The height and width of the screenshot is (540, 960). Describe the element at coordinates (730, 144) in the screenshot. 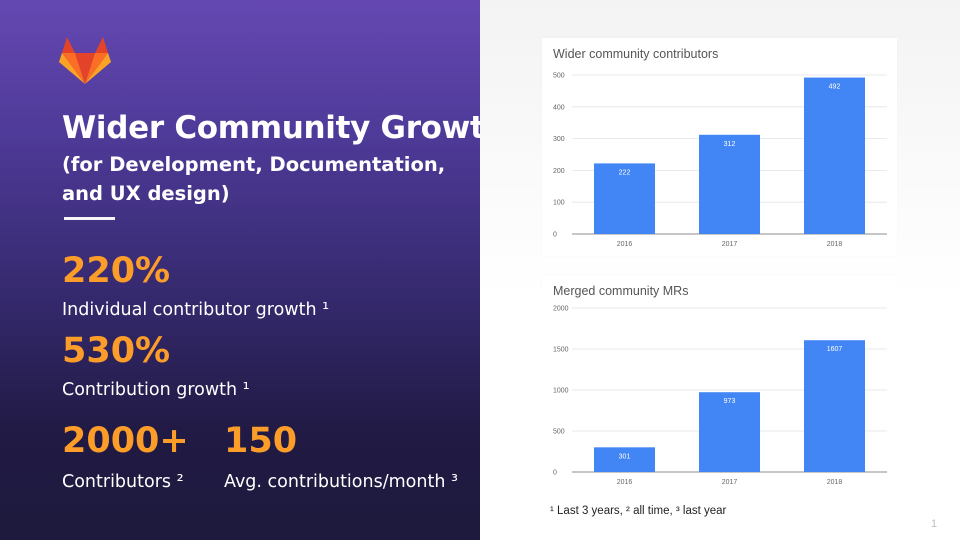

I see `bar-data-label: 312` at that location.